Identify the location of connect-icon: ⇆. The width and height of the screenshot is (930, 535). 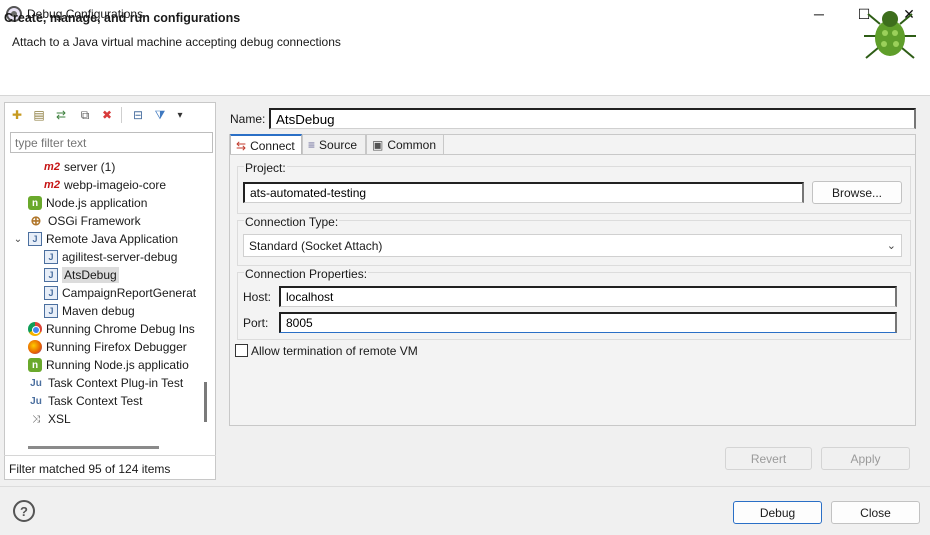
(241, 145).